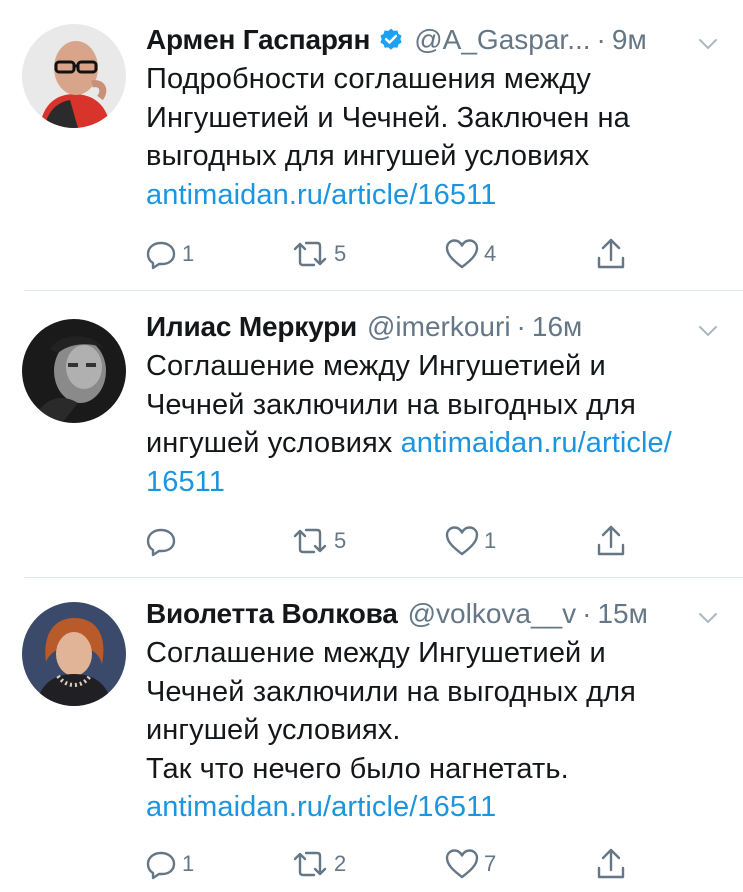 The image size is (743, 892). What do you see at coordinates (394, 254) in the screenshot?
I see `action-bar: 1 5 4` at bounding box center [394, 254].